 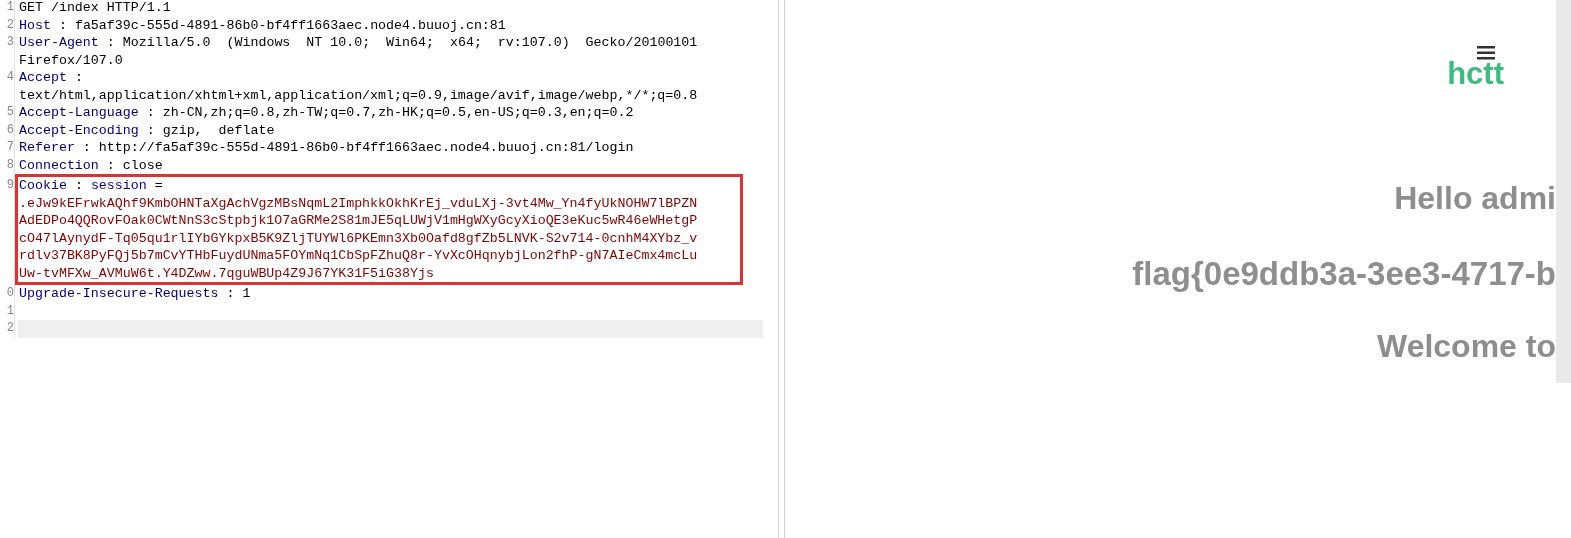 I want to click on page-message: flag{0e9ddb3a-3ee3-4717-b, so click(x=1344, y=274).